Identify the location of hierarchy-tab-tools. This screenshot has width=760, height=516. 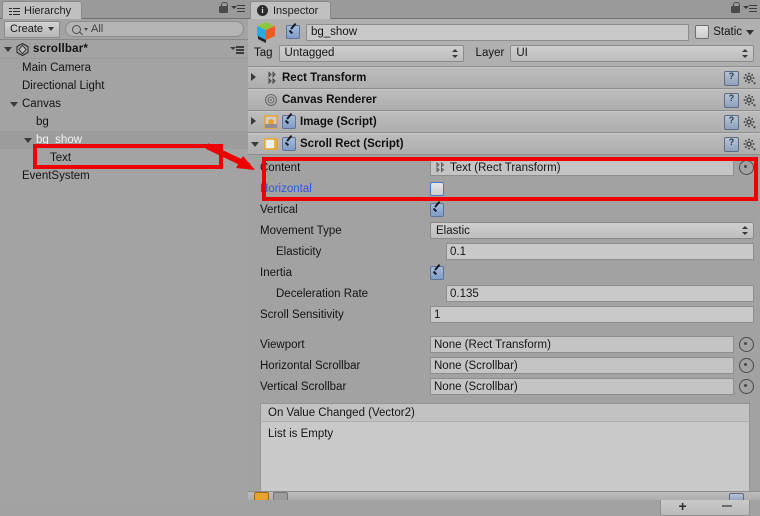
(232, 7).